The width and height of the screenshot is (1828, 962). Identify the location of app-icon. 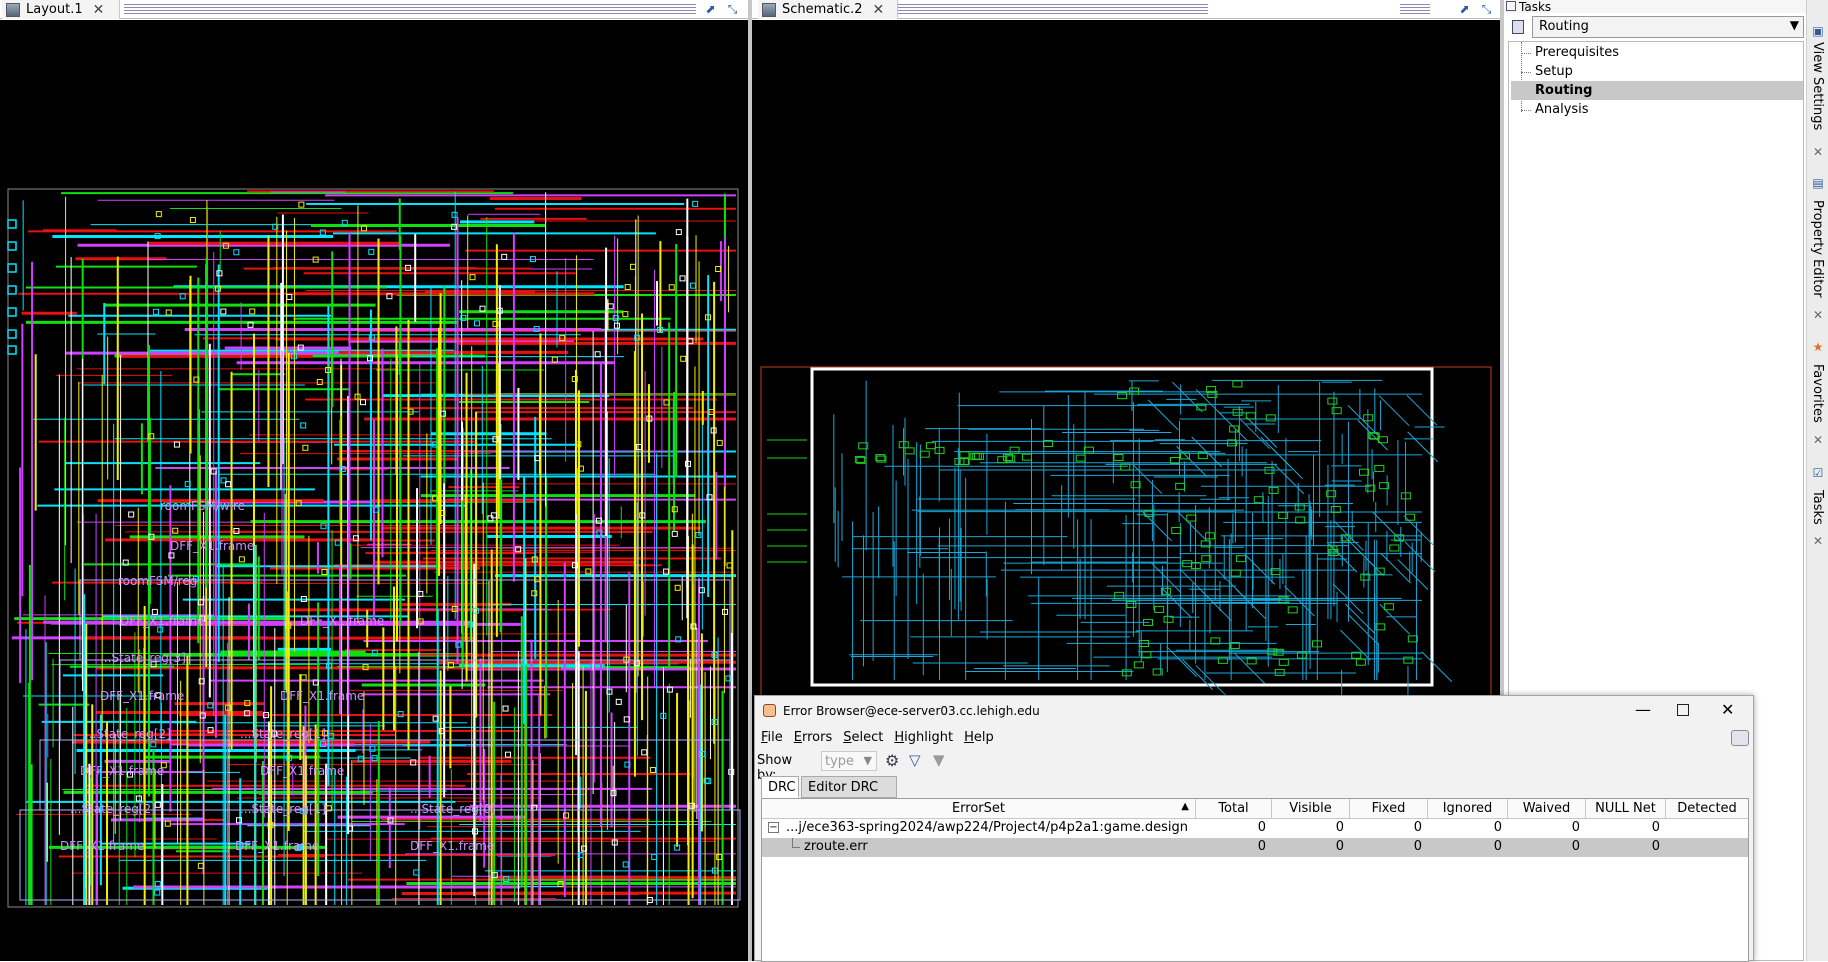
(769, 710).